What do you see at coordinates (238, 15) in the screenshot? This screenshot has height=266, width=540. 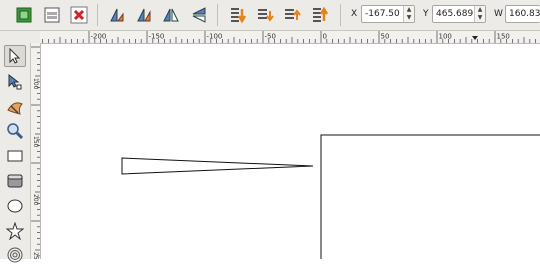 I see `lower-to-bottom-icon` at bounding box center [238, 15].